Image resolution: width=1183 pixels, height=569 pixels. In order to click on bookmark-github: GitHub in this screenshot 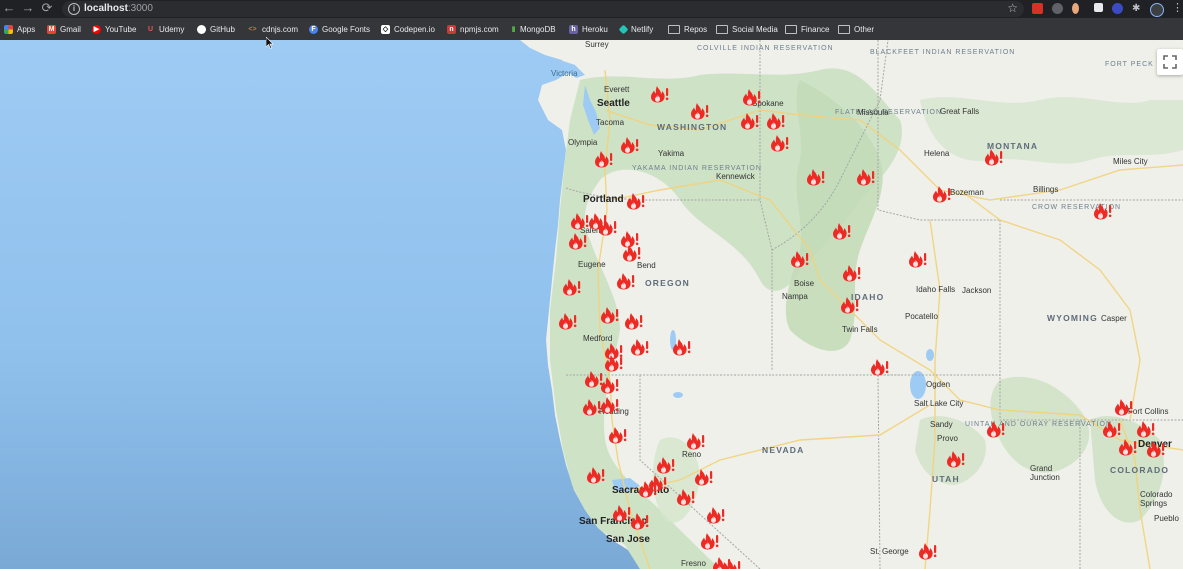, I will do `click(216, 29)`.